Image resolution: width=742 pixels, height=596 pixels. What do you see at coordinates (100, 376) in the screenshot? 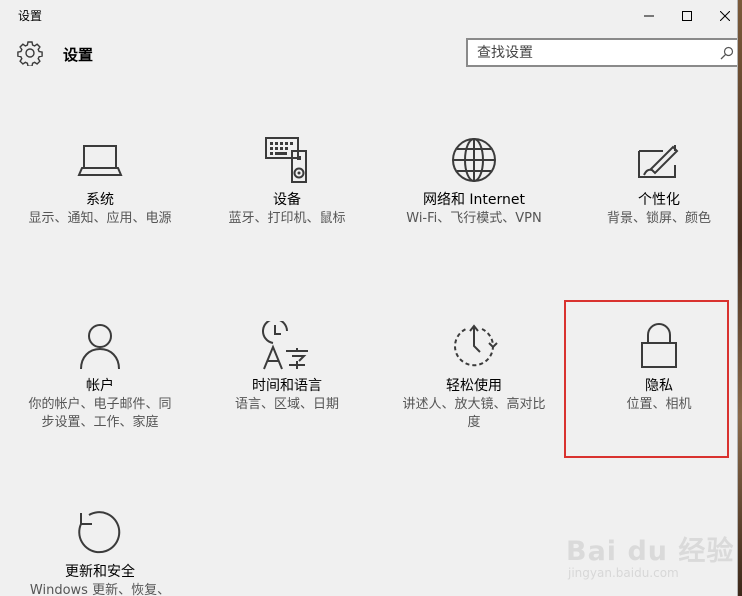
I see `tile-accounts: 帐户 你的帐户、电子邮件、同步设置、工作、家庭` at bounding box center [100, 376].